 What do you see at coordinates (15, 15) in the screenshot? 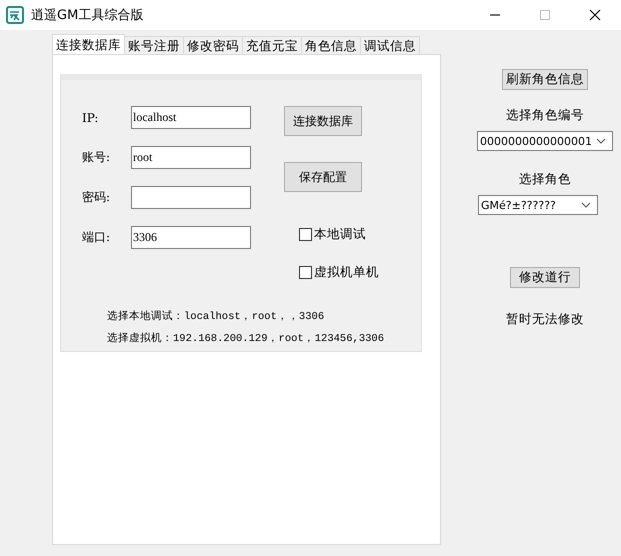
I see `app-icon` at bounding box center [15, 15].